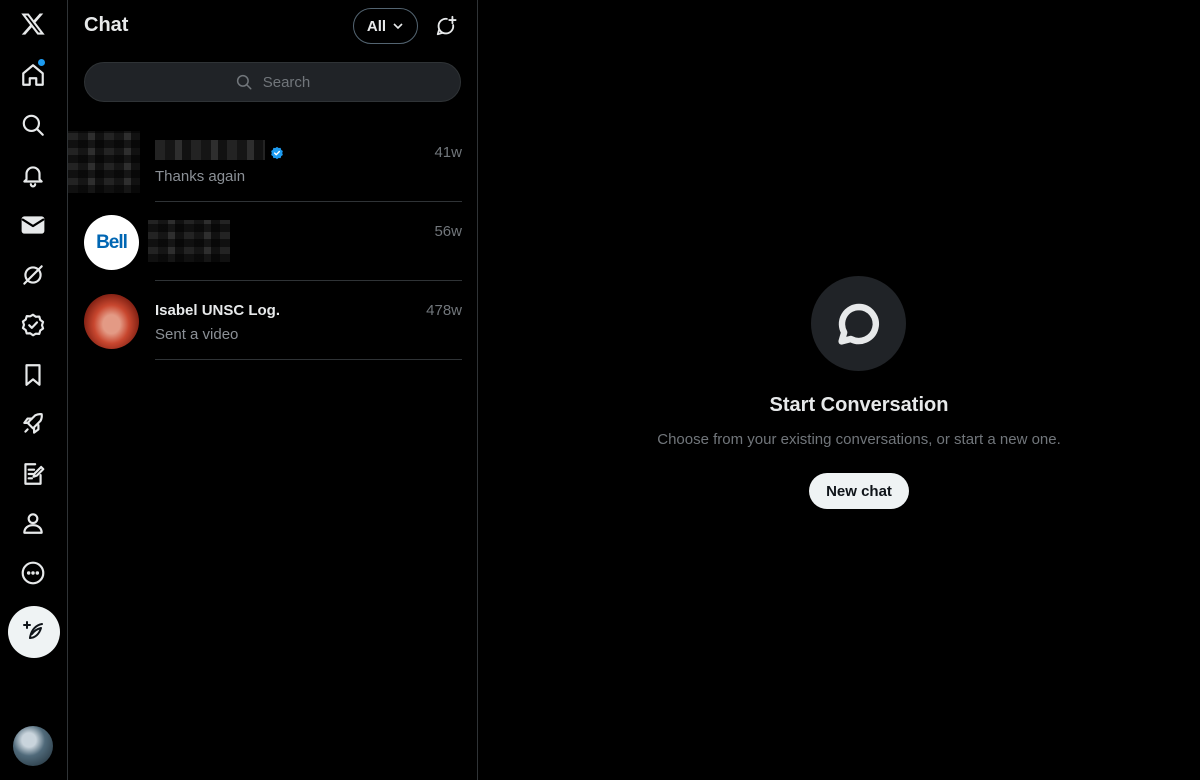 The height and width of the screenshot is (780, 1200). I want to click on new-chat-button: New chat, so click(859, 491).